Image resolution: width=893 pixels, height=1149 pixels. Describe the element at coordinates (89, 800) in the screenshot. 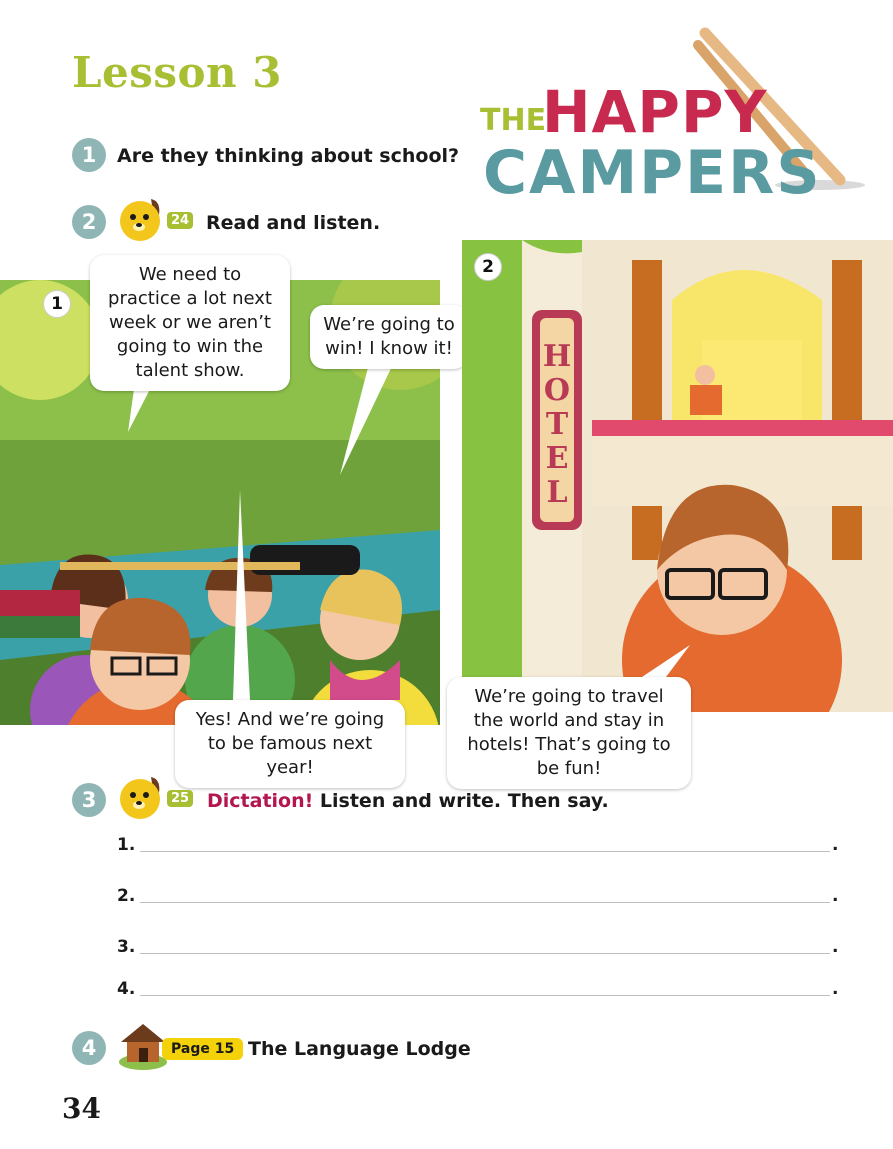

I see `activity-3-number: 3` at that location.